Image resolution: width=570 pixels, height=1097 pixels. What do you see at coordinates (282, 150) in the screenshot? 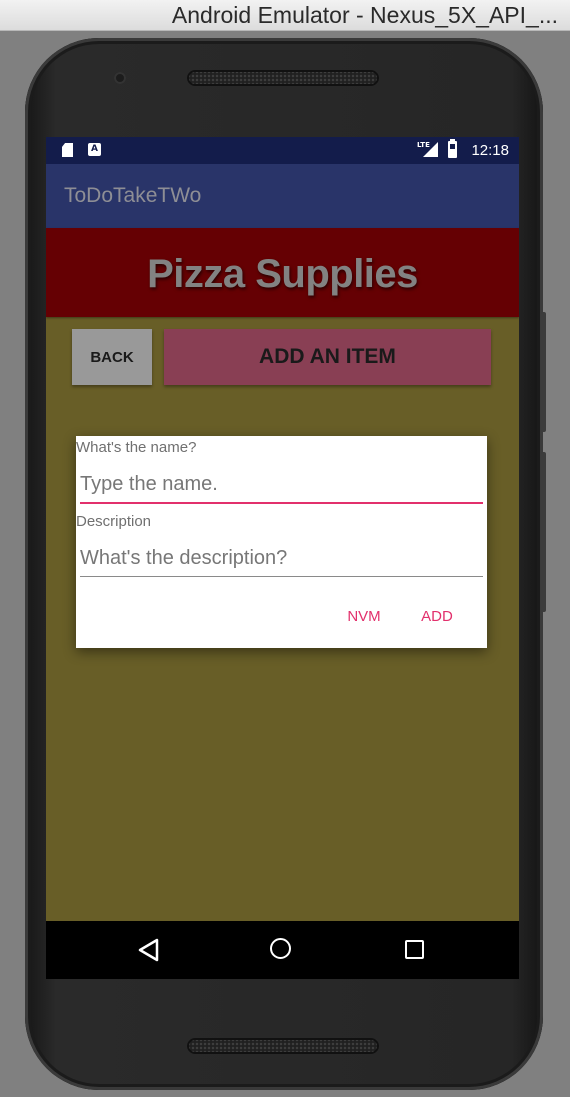
I see `status-bar: LTE 12:18` at bounding box center [282, 150].